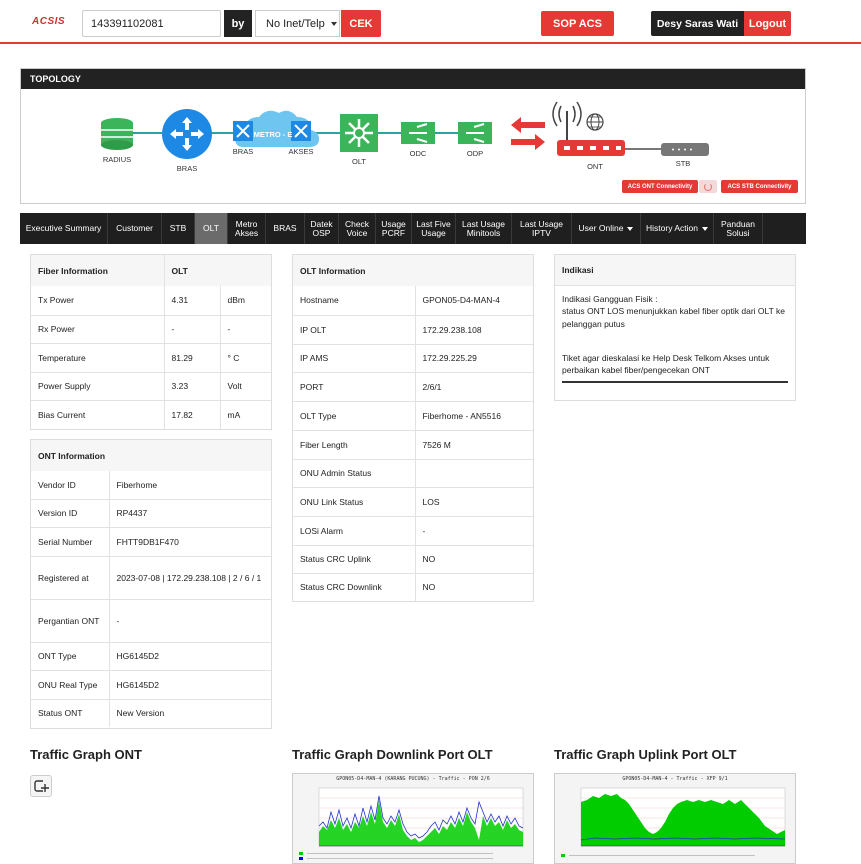 The width and height of the screenshot is (861, 864). What do you see at coordinates (189, 513) in the screenshot?
I see `field-value: RP4437` at bounding box center [189, 513].